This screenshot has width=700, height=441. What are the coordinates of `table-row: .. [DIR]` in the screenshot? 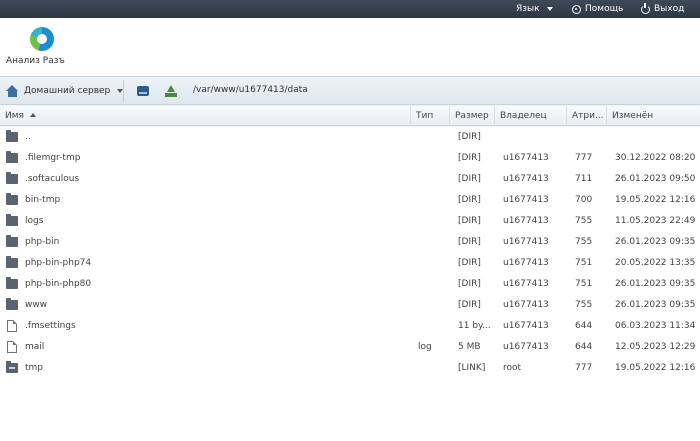 It's located at (350, 137).